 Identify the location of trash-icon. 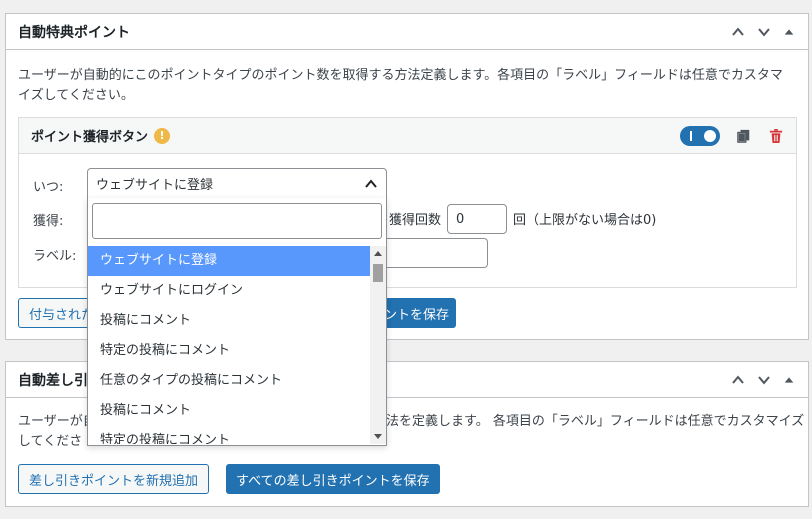
(776, 136).